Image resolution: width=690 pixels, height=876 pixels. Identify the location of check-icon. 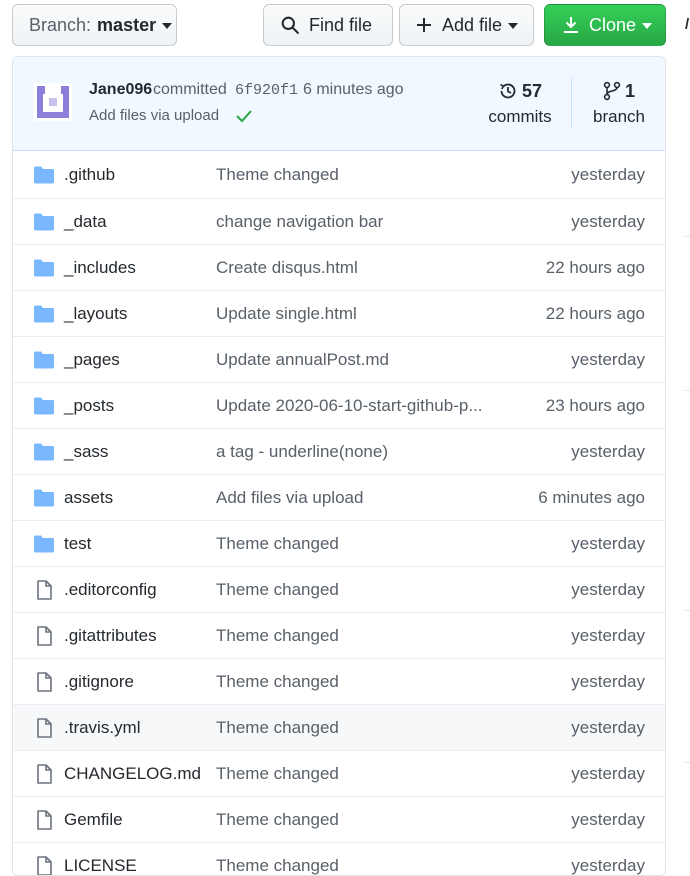
(244, 116).